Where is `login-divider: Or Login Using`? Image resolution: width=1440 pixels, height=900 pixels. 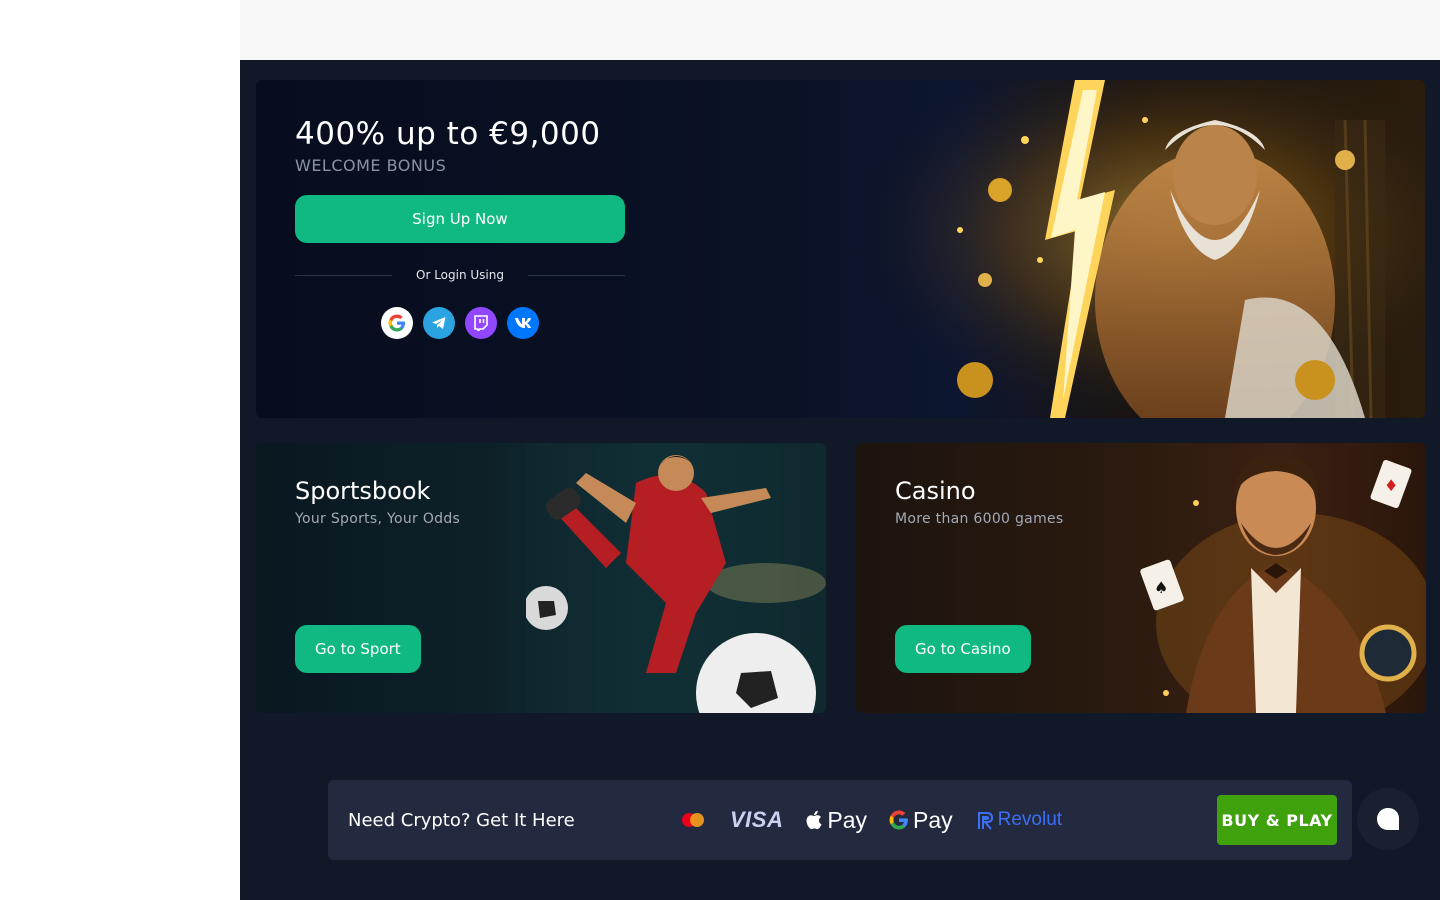 login-divider: Or Login Using is located at coordinates (460, 275).